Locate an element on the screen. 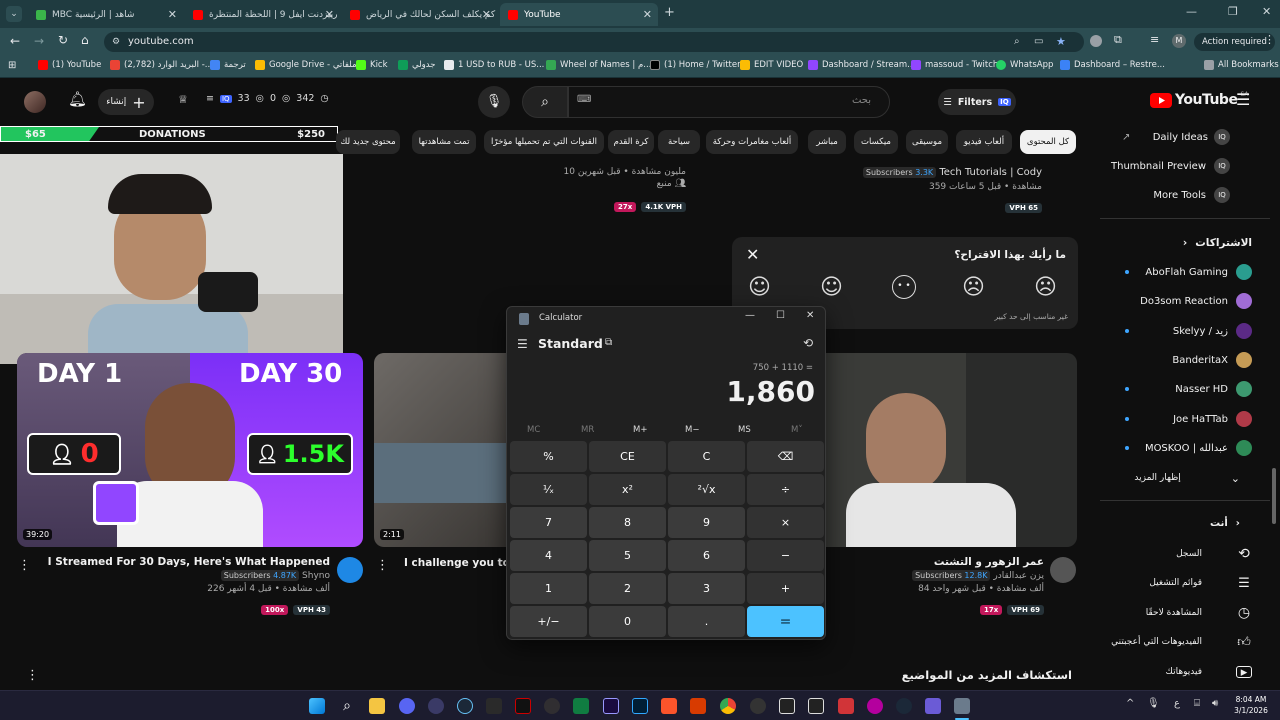 Image resolution: width=1280 pixels, height=720 pixels. obs-icon is located at coordinates (552, 706).